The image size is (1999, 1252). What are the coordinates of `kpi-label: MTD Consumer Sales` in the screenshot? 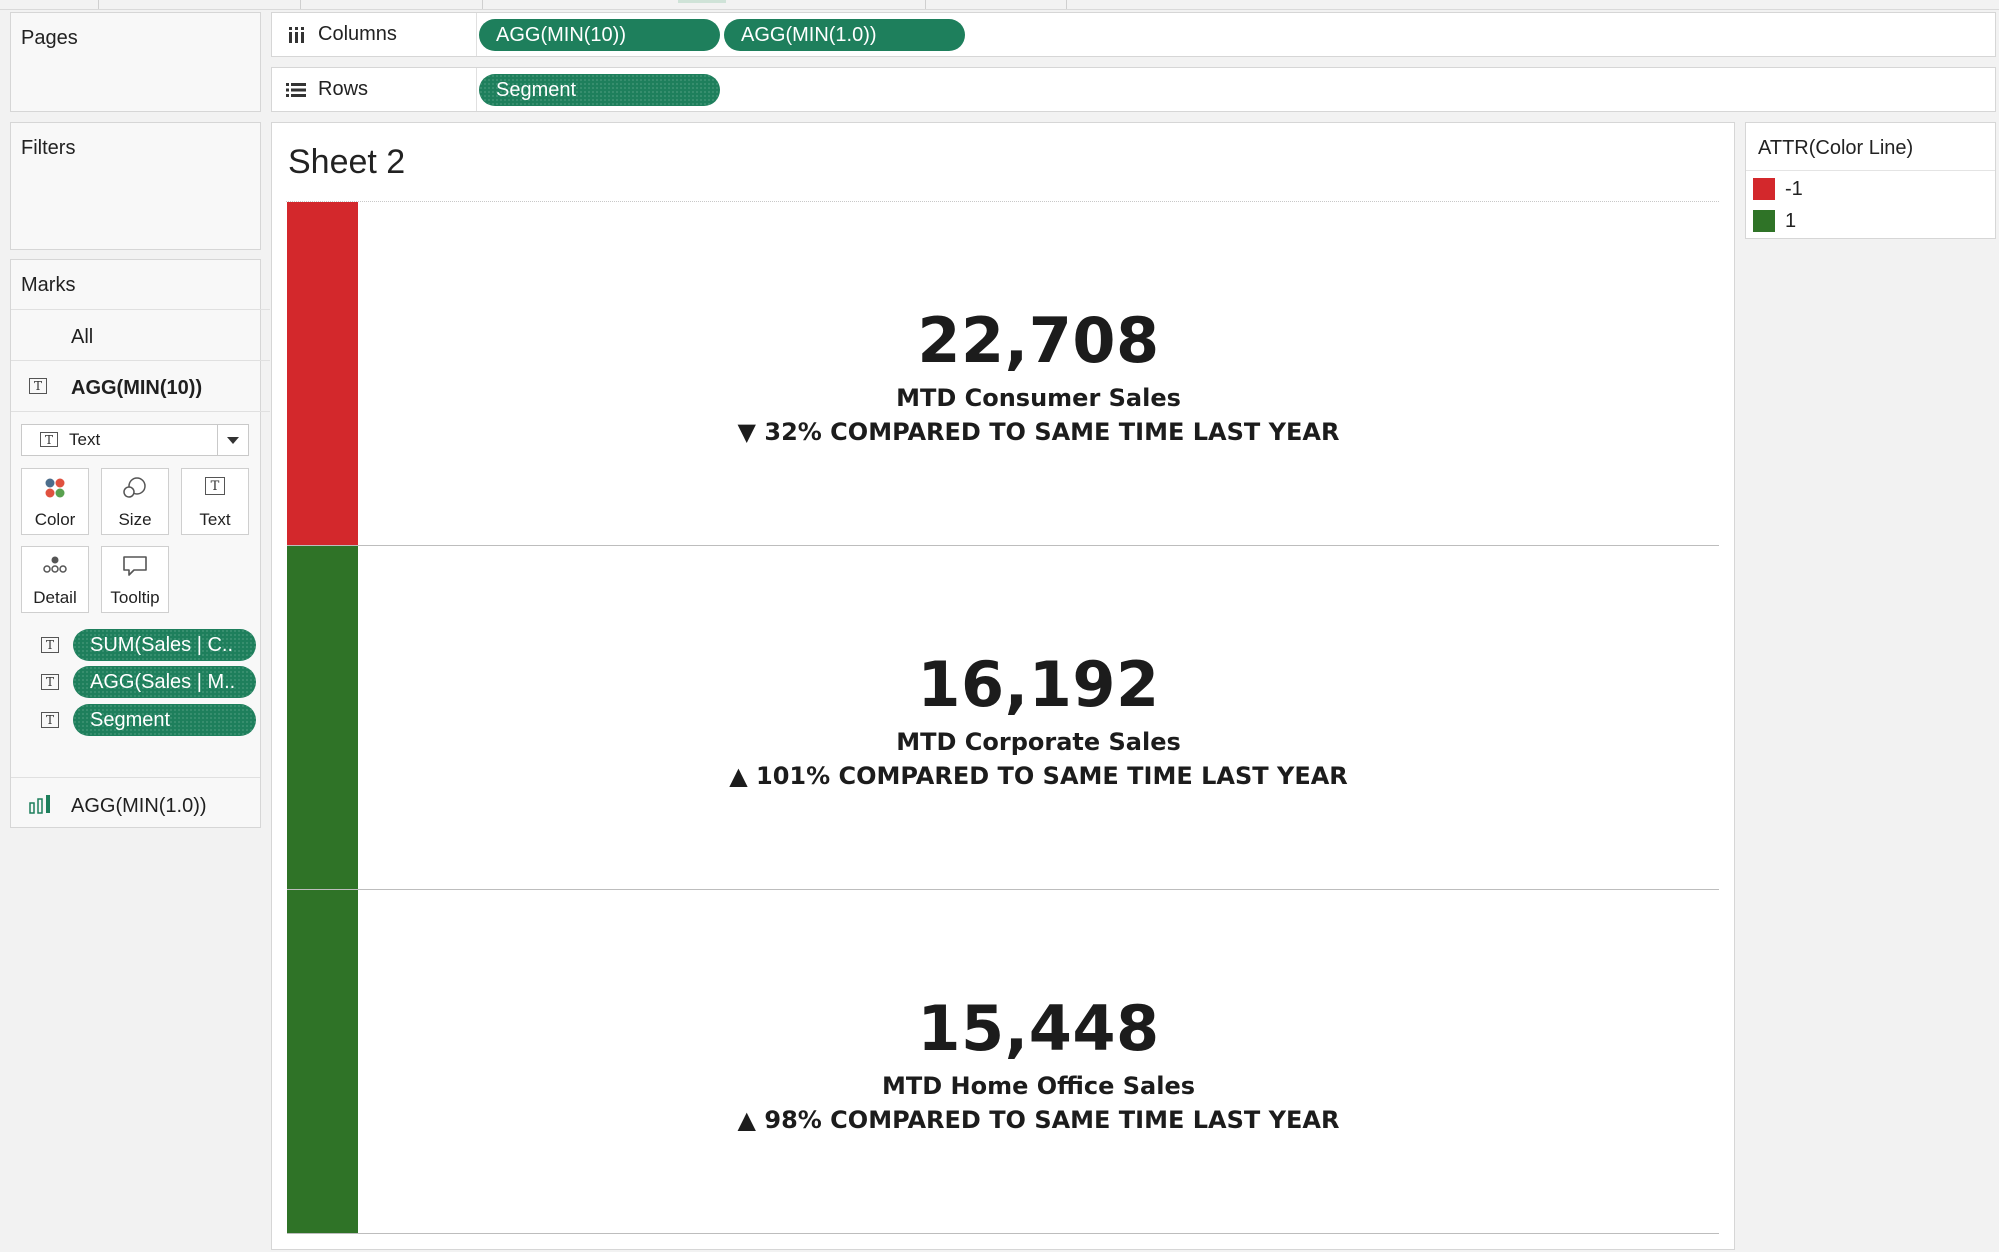 It's located at (1038, 398).